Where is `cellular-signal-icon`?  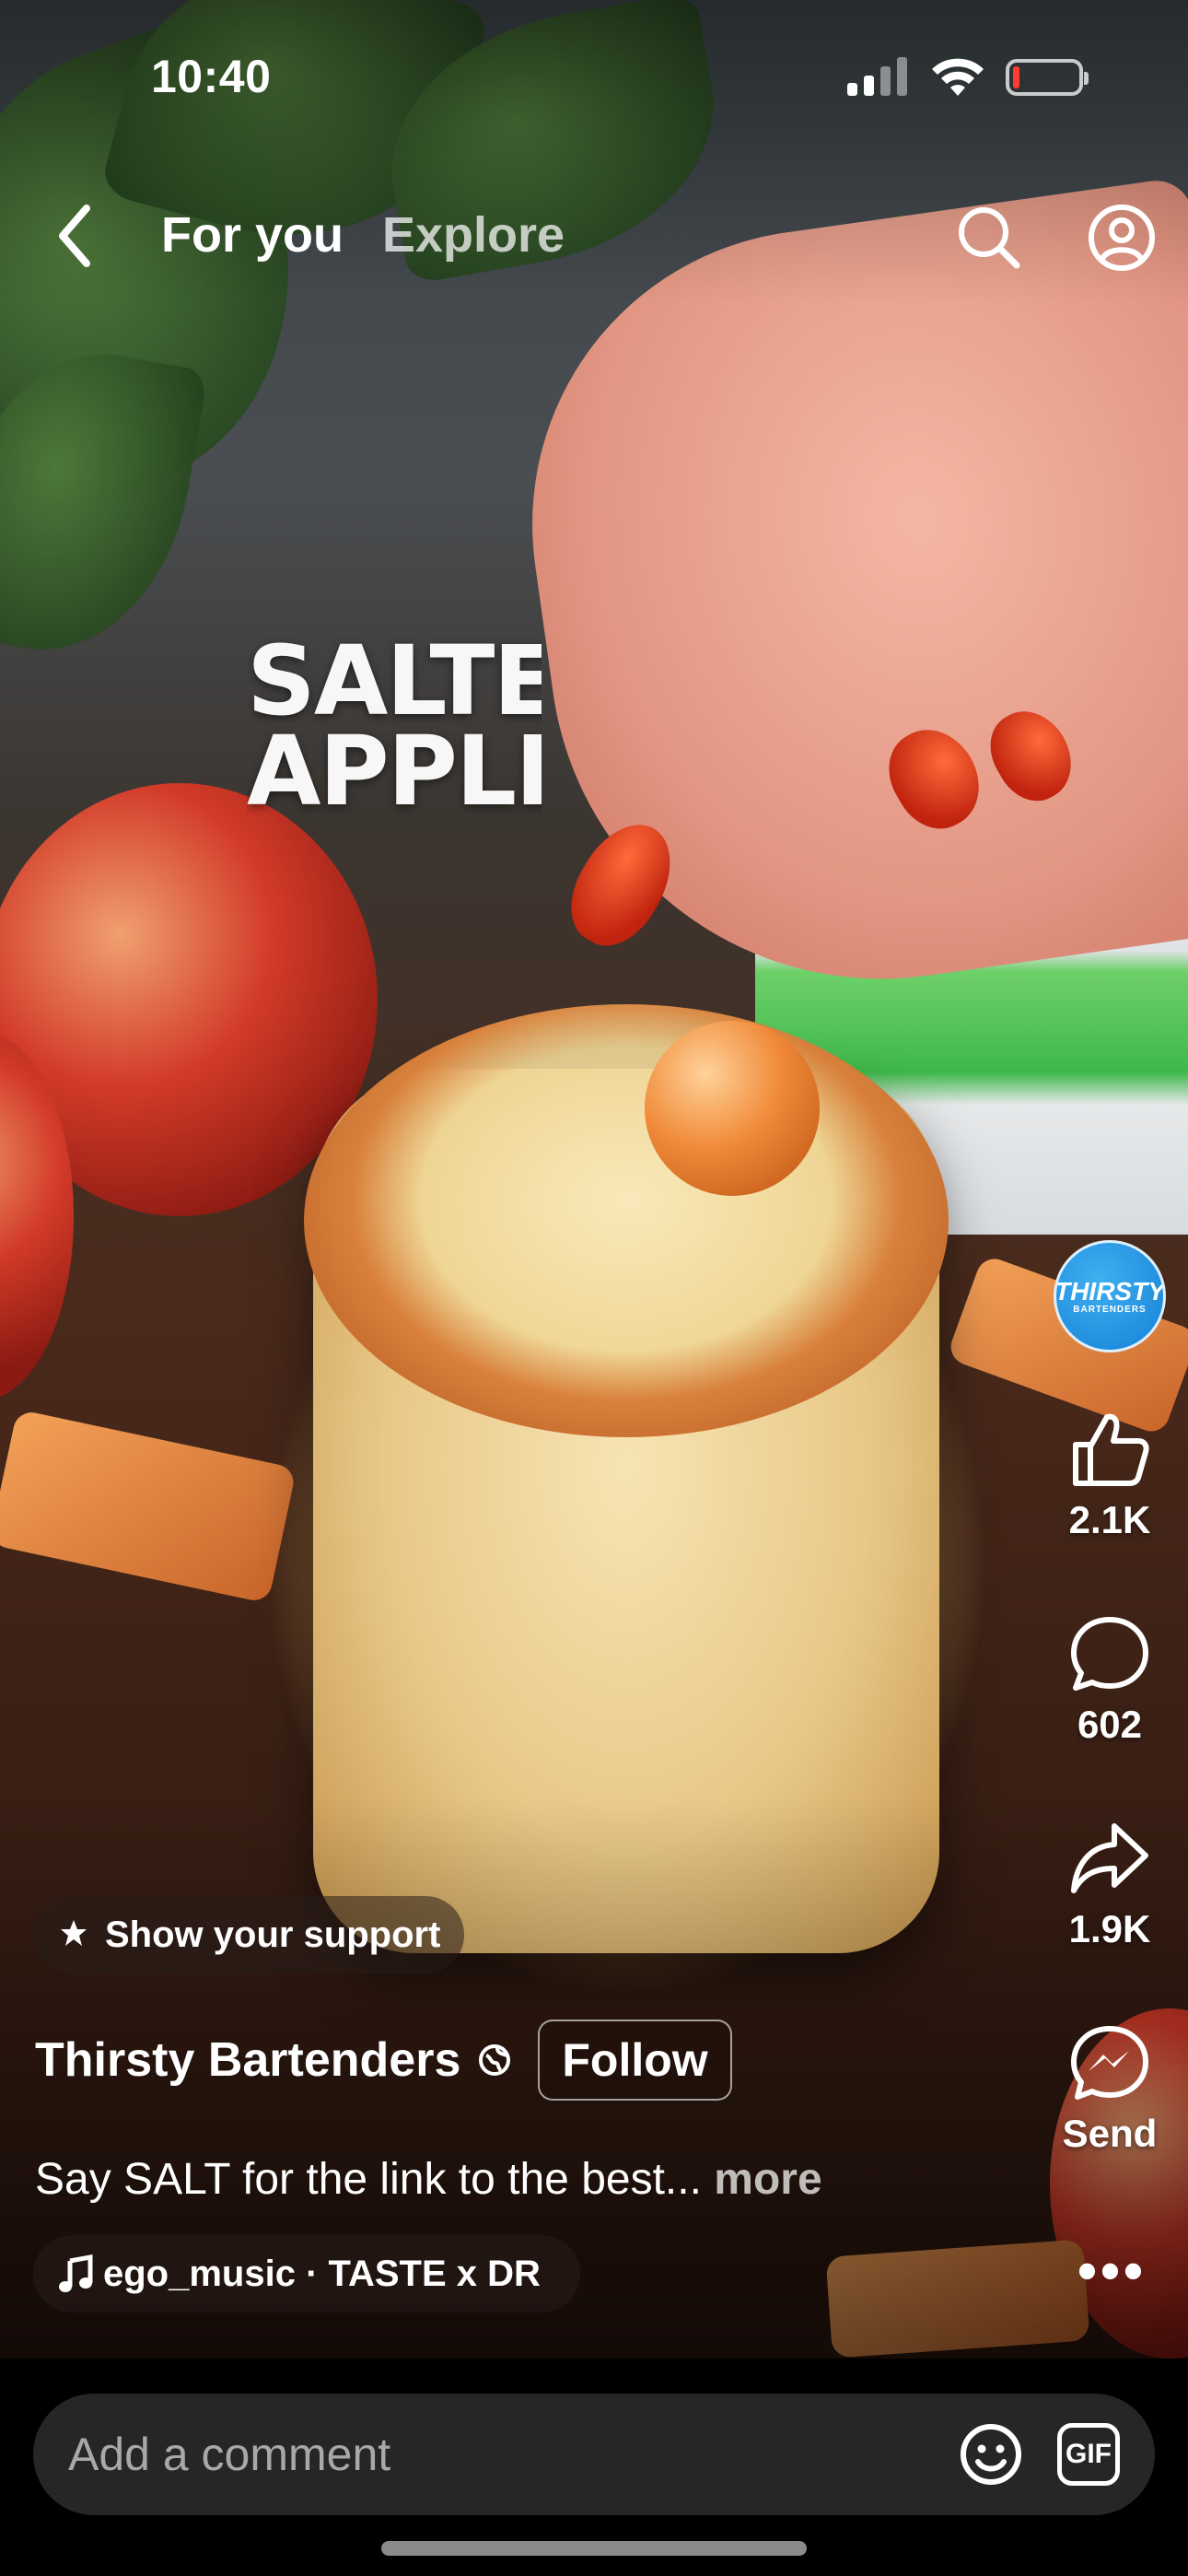 cellular-signal-icon is located at coordinates (877, 76).